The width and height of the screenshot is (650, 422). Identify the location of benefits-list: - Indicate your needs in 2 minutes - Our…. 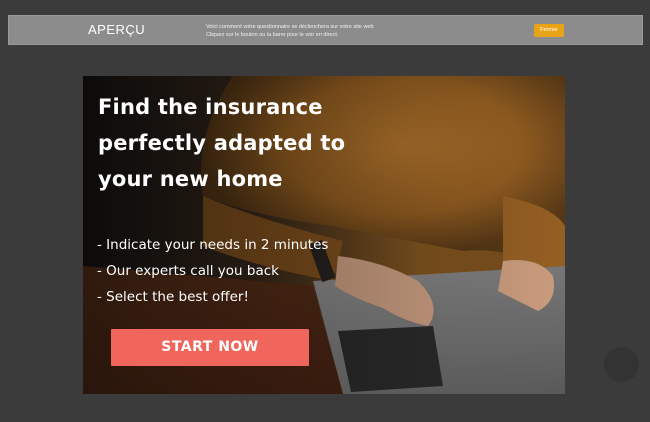
(212, 271).